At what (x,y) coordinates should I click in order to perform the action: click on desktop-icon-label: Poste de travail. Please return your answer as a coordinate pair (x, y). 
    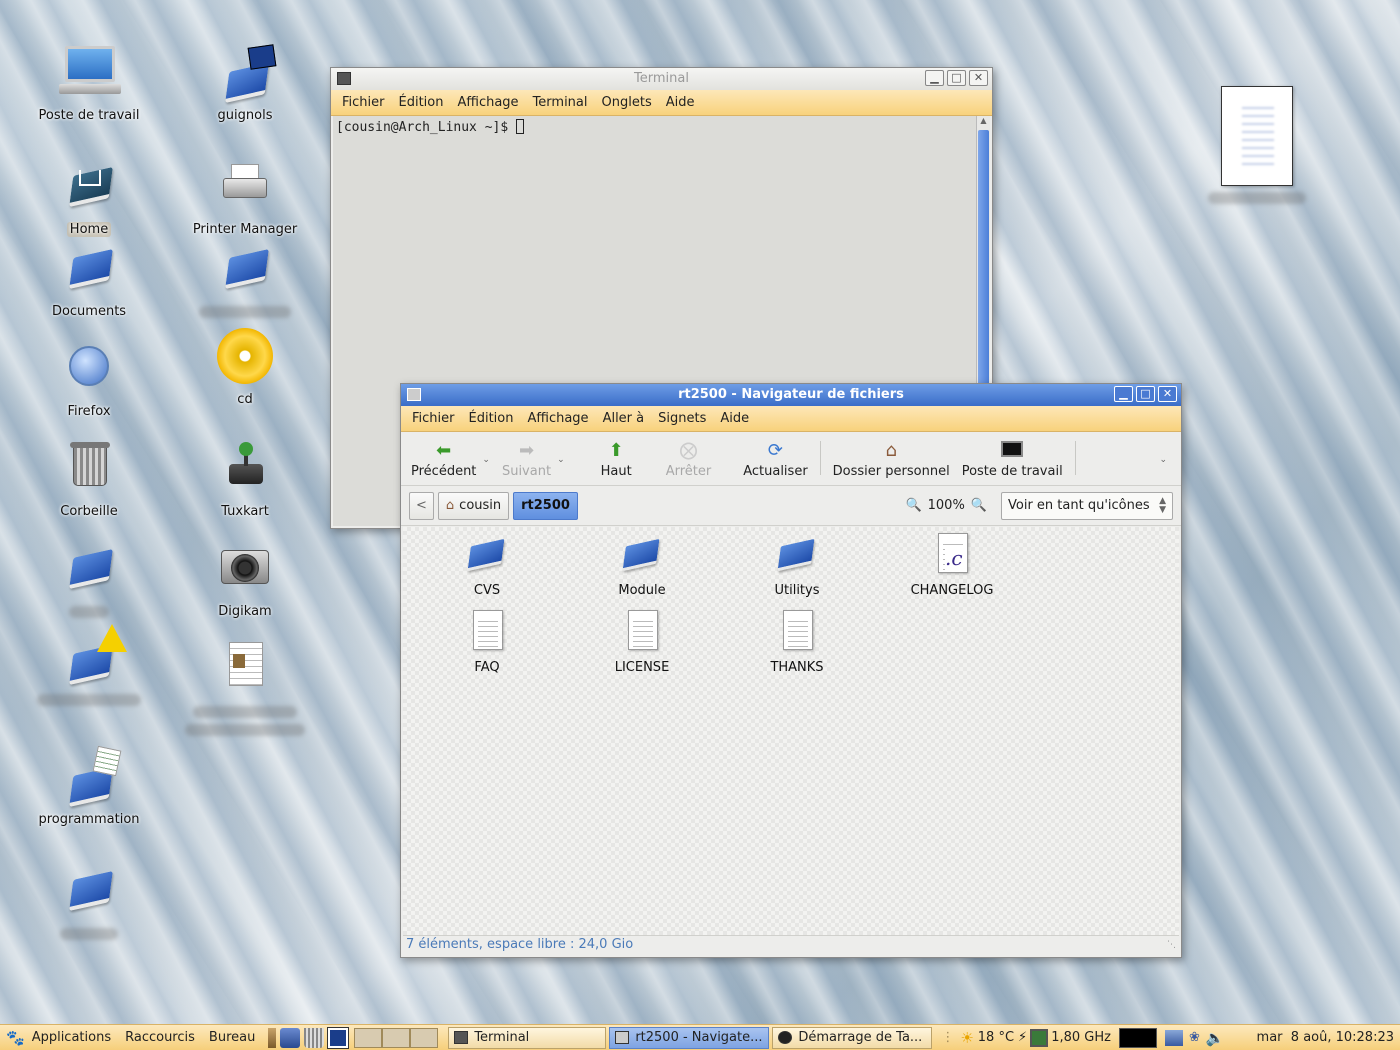
    Looking at the image, I should click on (89, 115).